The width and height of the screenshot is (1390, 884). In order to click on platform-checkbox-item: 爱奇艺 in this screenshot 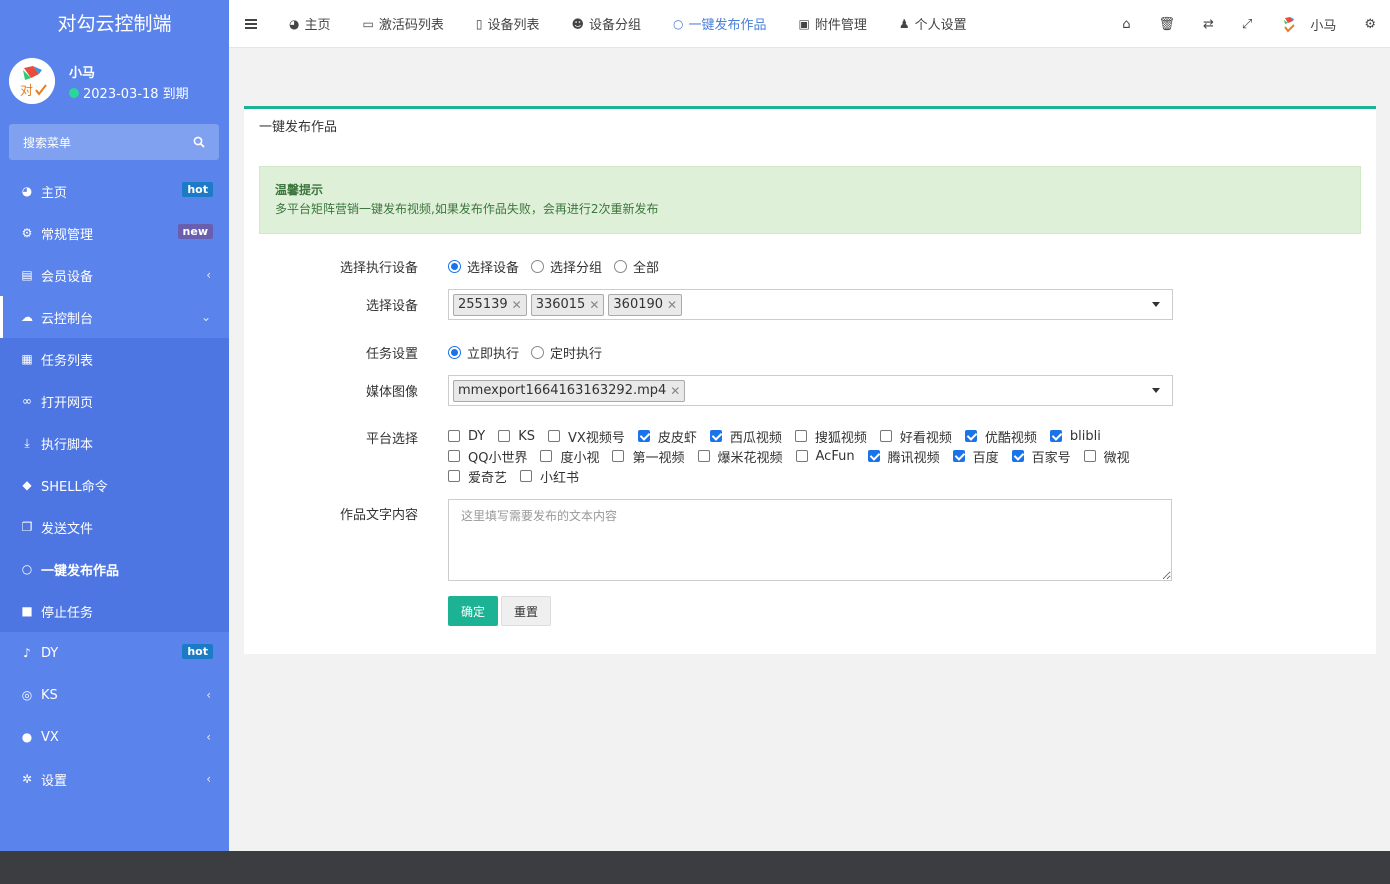, I will do `click(477, 477)`.